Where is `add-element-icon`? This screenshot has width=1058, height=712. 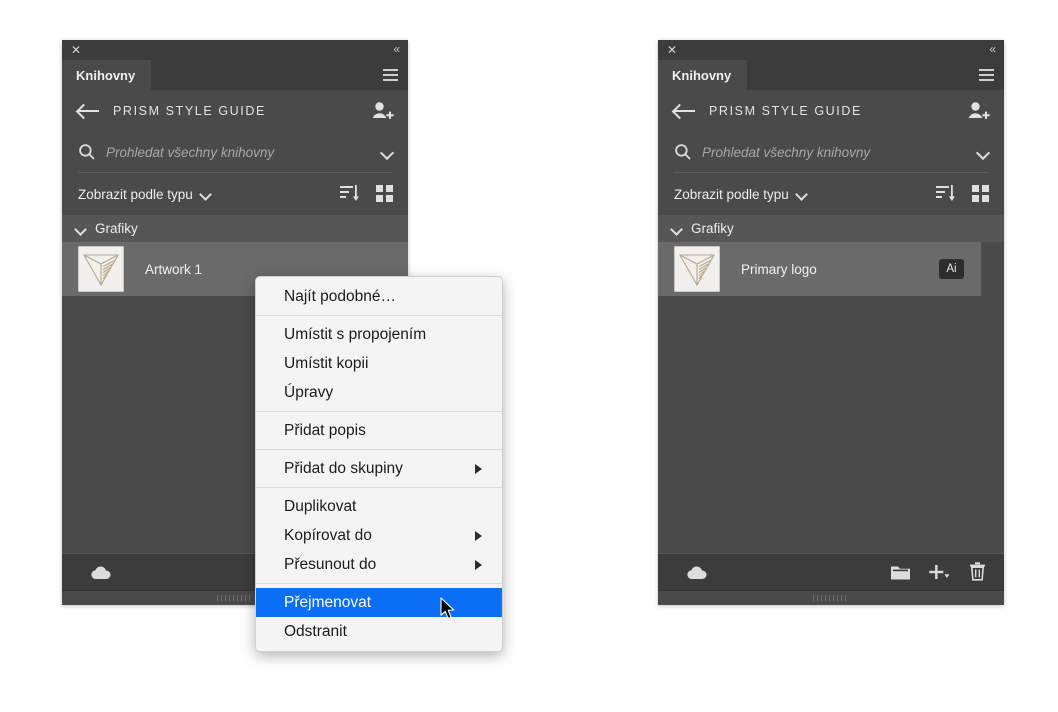
add-element-icon is located at coordinates (940, 574).